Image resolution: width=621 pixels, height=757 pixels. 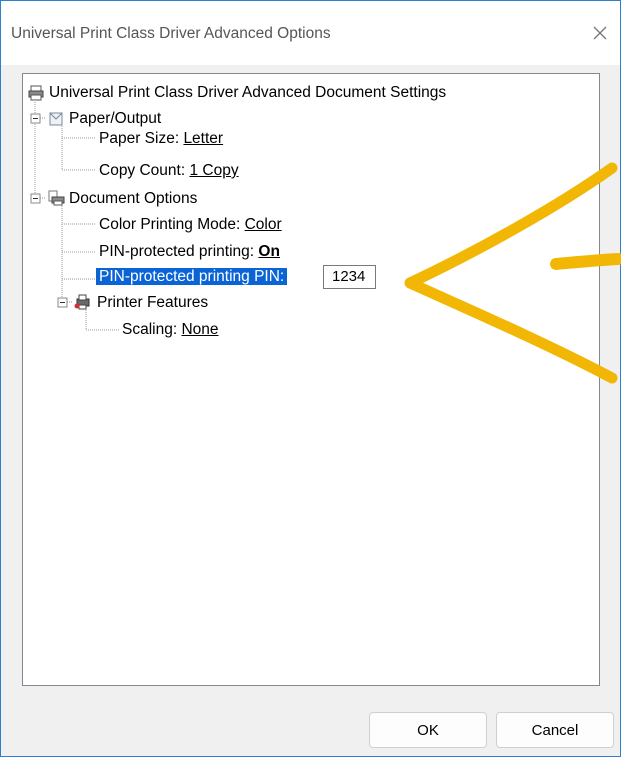 What do you see at coordinates (36, 93) in the screenshot?
I see `printer-icon` at bounding box center [36, 93].